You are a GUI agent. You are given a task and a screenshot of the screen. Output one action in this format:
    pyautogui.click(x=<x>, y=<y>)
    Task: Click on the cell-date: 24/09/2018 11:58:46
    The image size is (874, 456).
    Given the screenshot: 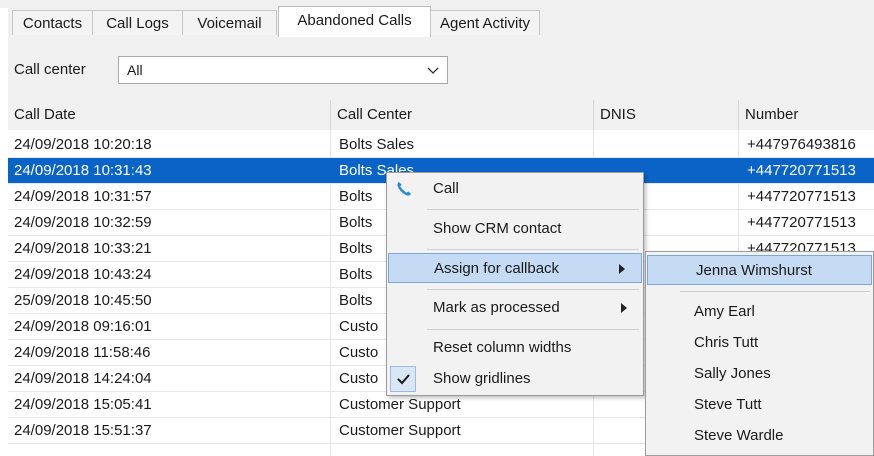 What is the action you would take?
    pyautogui.click(x=82, y=352)
    